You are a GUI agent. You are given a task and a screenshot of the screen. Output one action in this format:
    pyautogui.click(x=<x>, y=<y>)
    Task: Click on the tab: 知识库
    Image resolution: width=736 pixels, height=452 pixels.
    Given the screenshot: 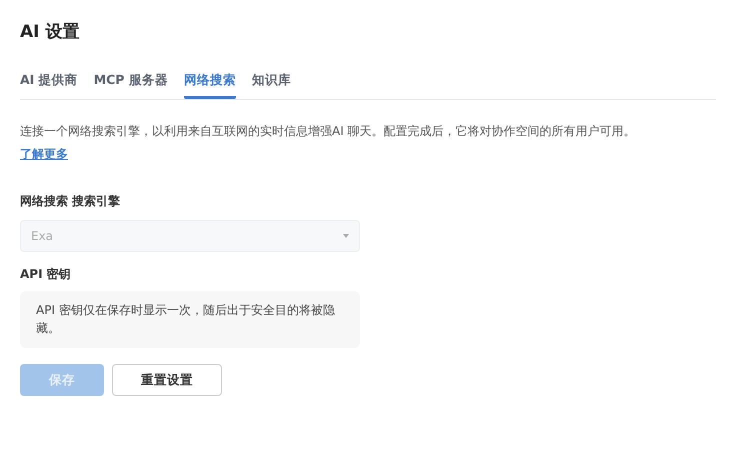 What is the action you would take?
    pyautogui.click(x=271, y=84)
    